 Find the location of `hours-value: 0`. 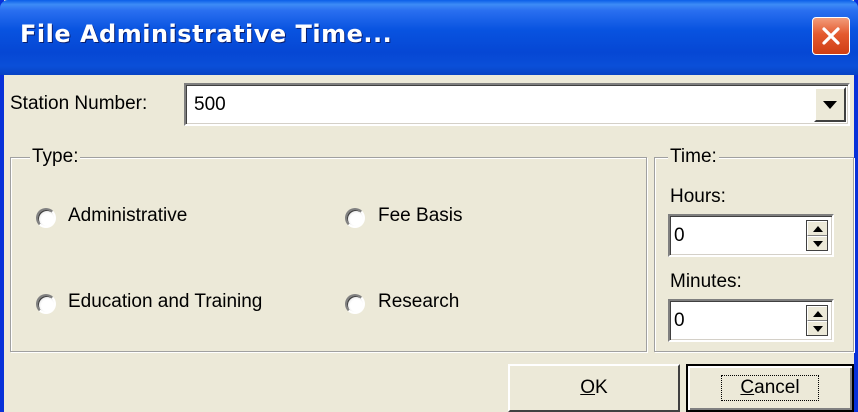

hours-value: 0 is located at coordinates (679, 236).